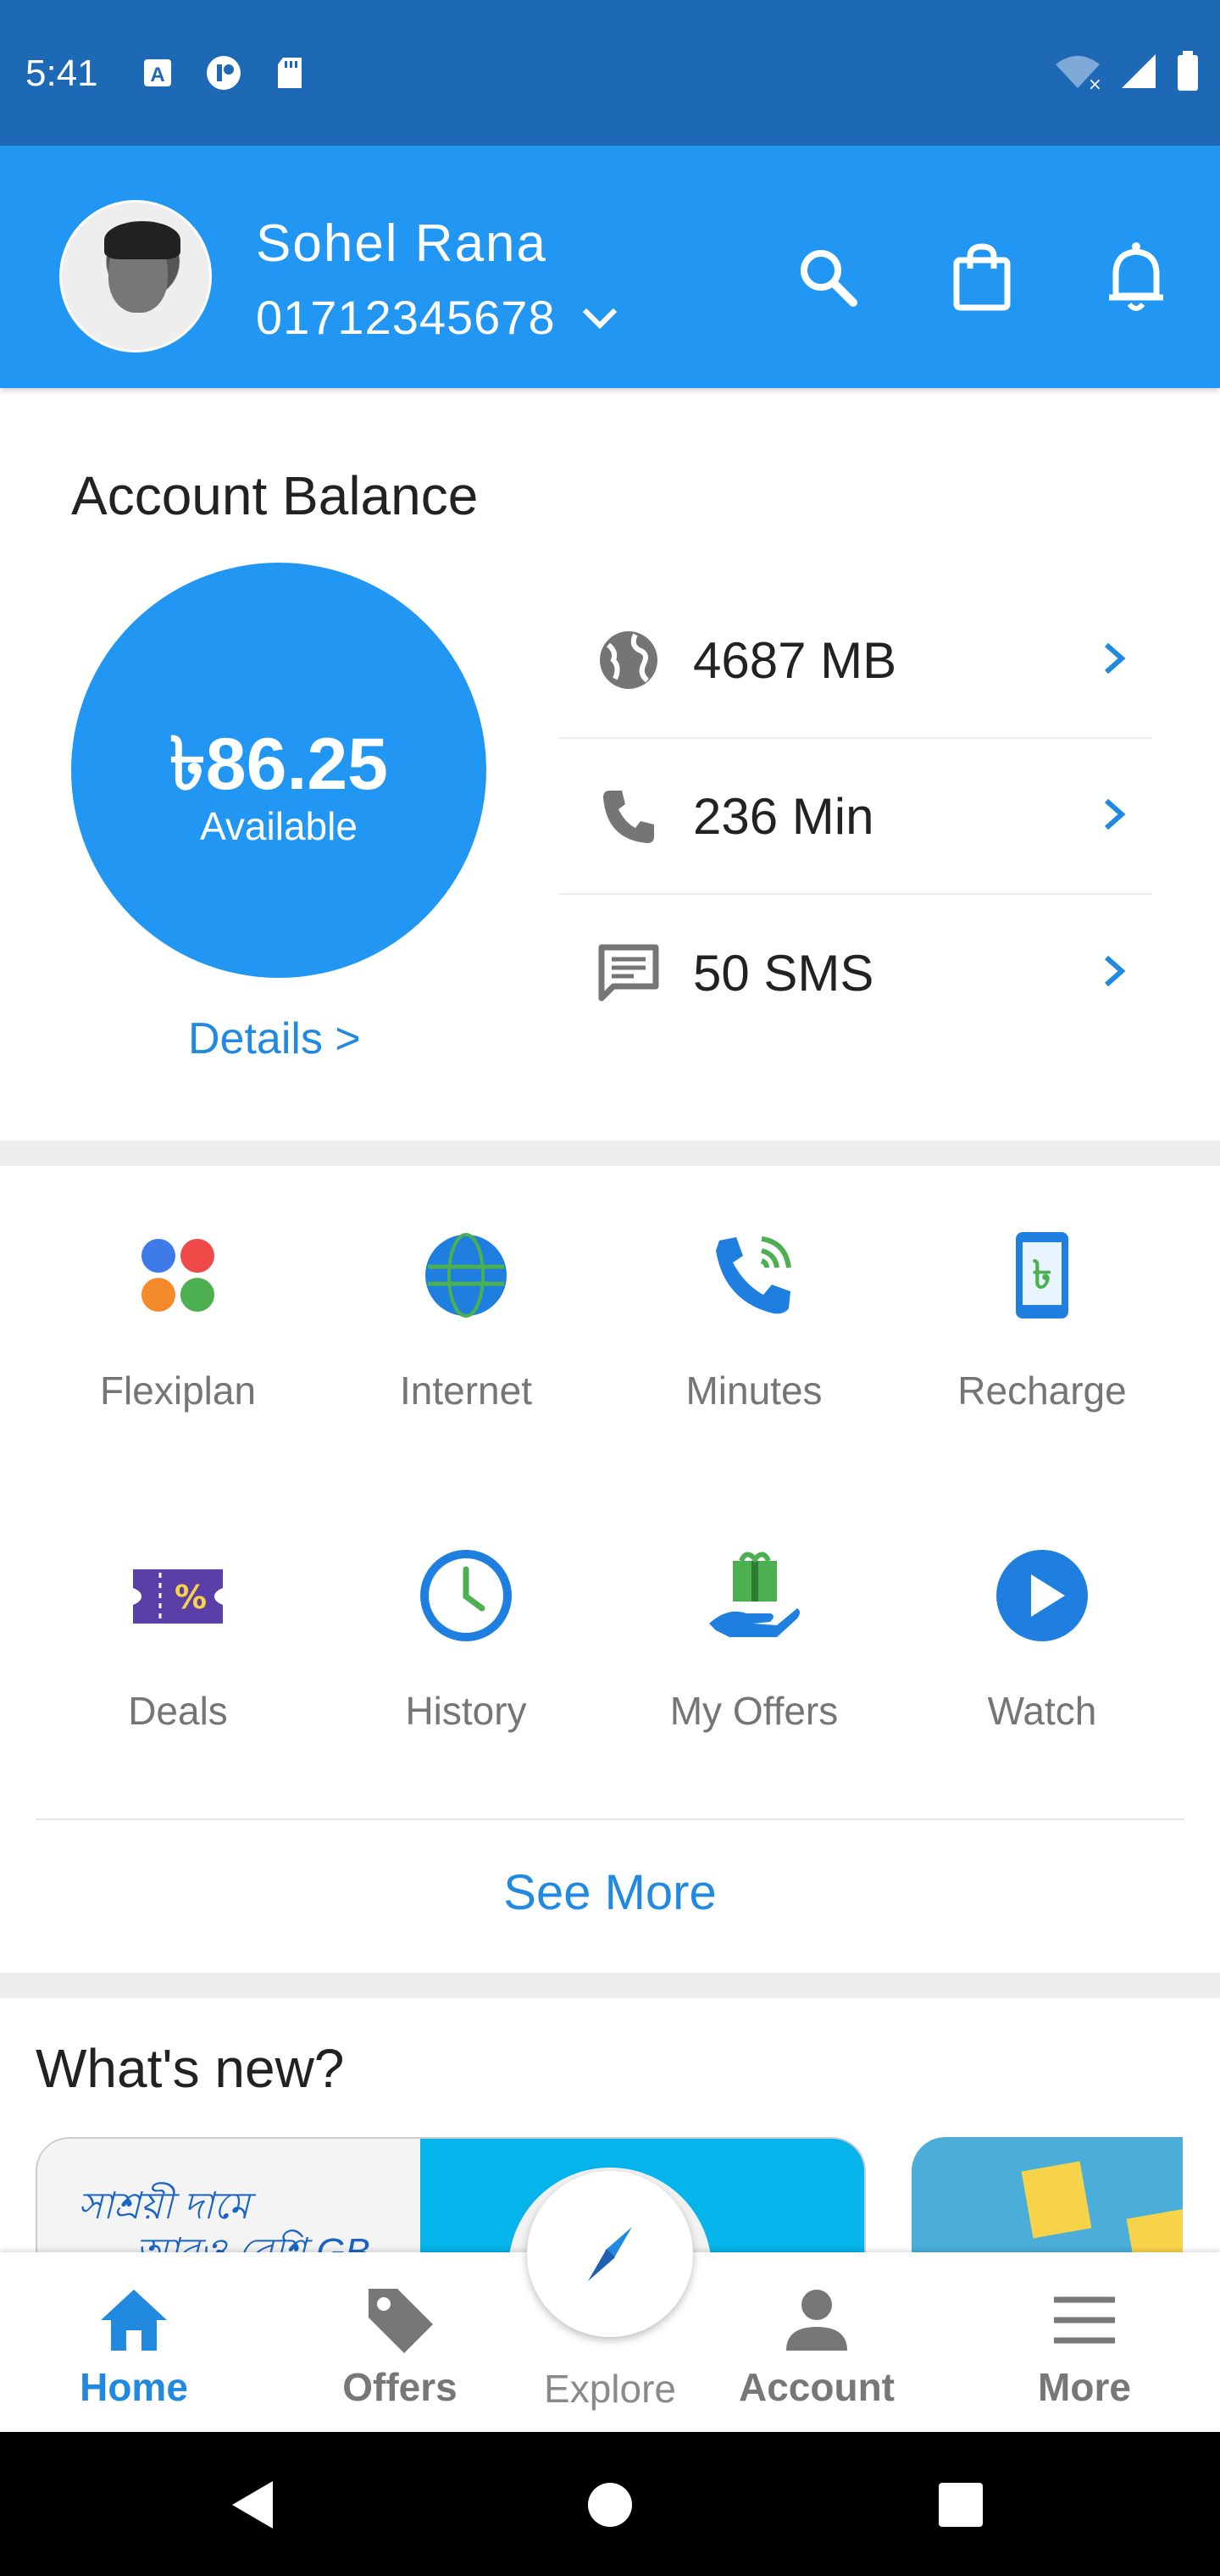 This screenshot has width=1220, height=2576. Describe the element at coordinates (599, 318) in the screenshot. I see `chevron-down-icon` at that location.